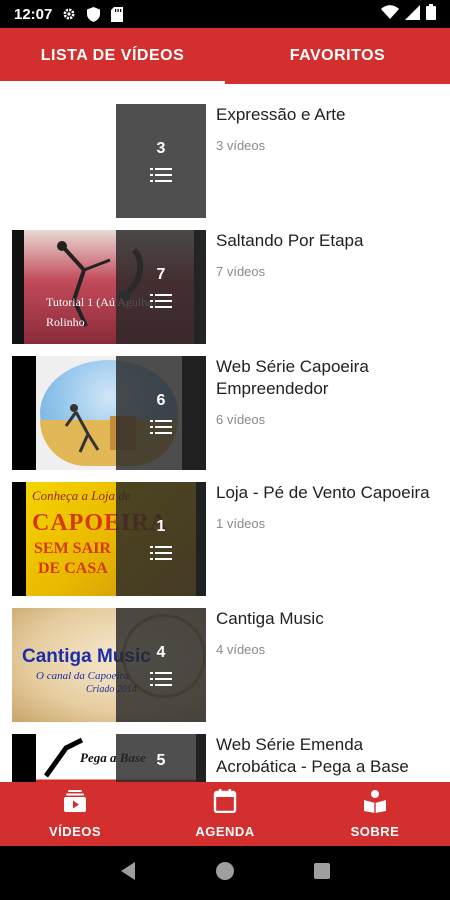 The height and width of the screenshot is (900, 450). What do you see at coordinates (241, 271) in the screenshot?
I see `playlist-video-count: 7 vídeos` at bounding box center [241, 271].